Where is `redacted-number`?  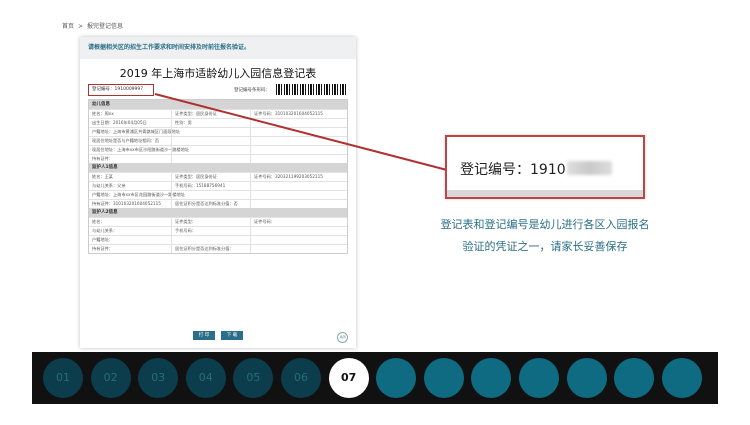
redacted-number is located at coordinates (589, 168).